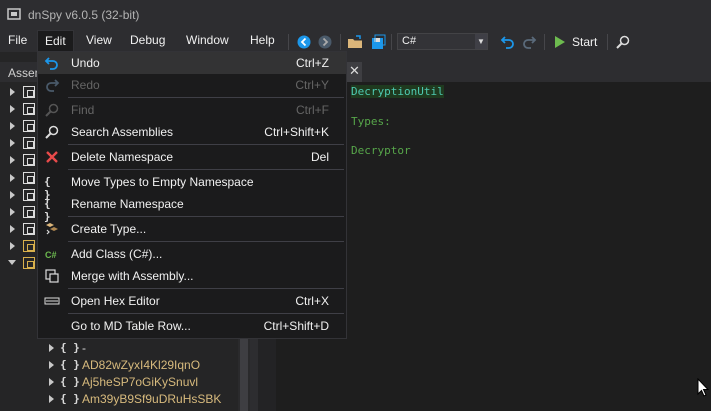  I want to click on open-folder-icon, so click(355, 42).